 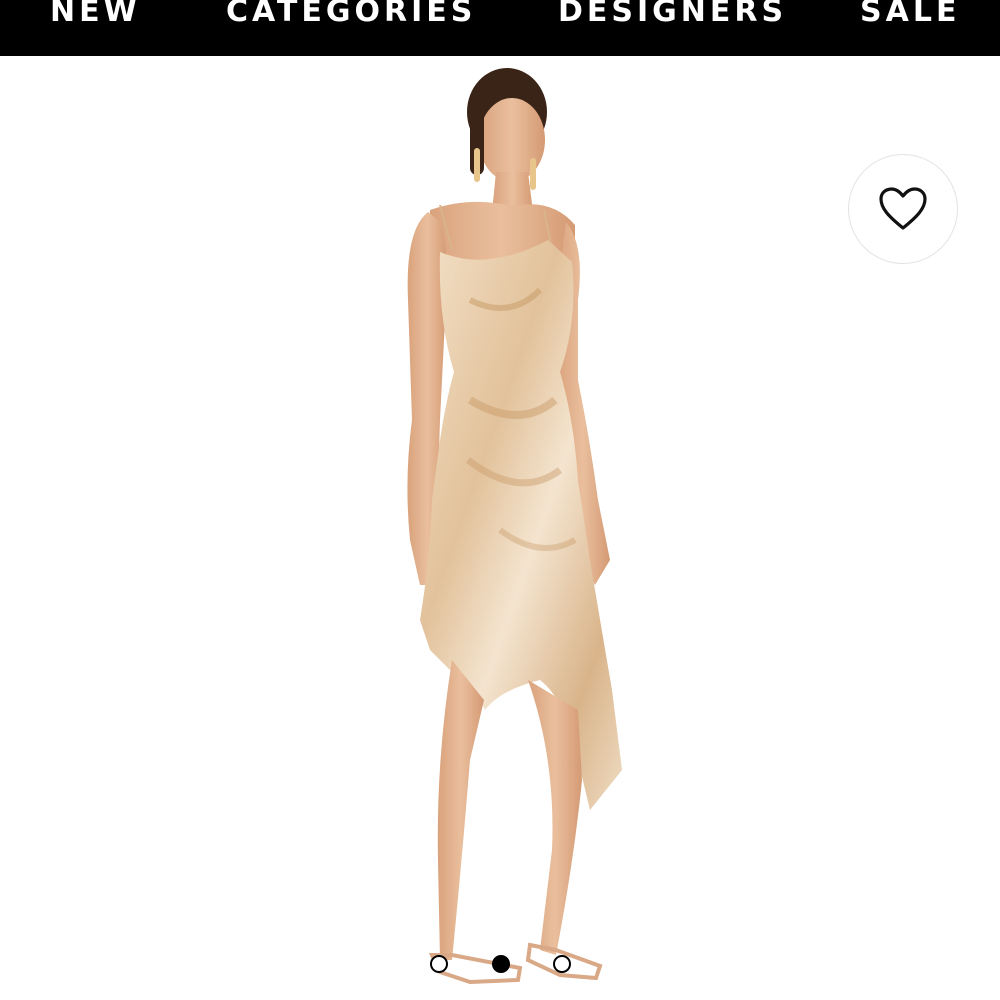 I want to click on carousel-dots, so click(x=500, y=966).